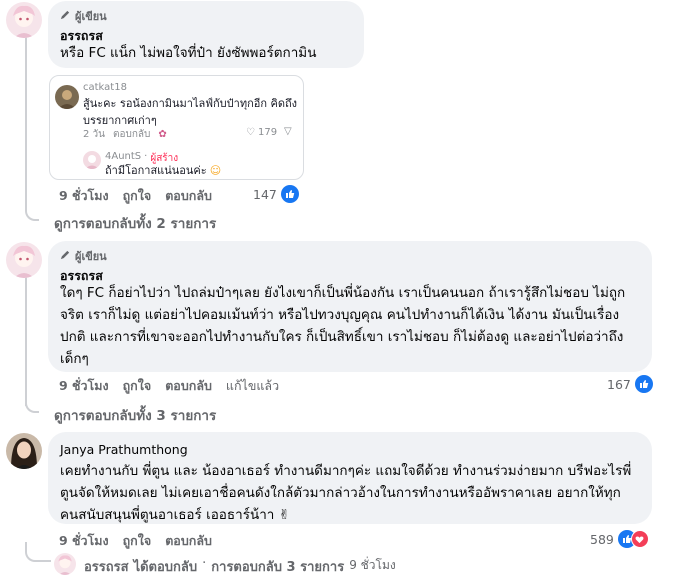  I want to click on embed-reply-text-value: ถ้ามีโอกาสแน่นอนค่ะ, so click(156, 170).